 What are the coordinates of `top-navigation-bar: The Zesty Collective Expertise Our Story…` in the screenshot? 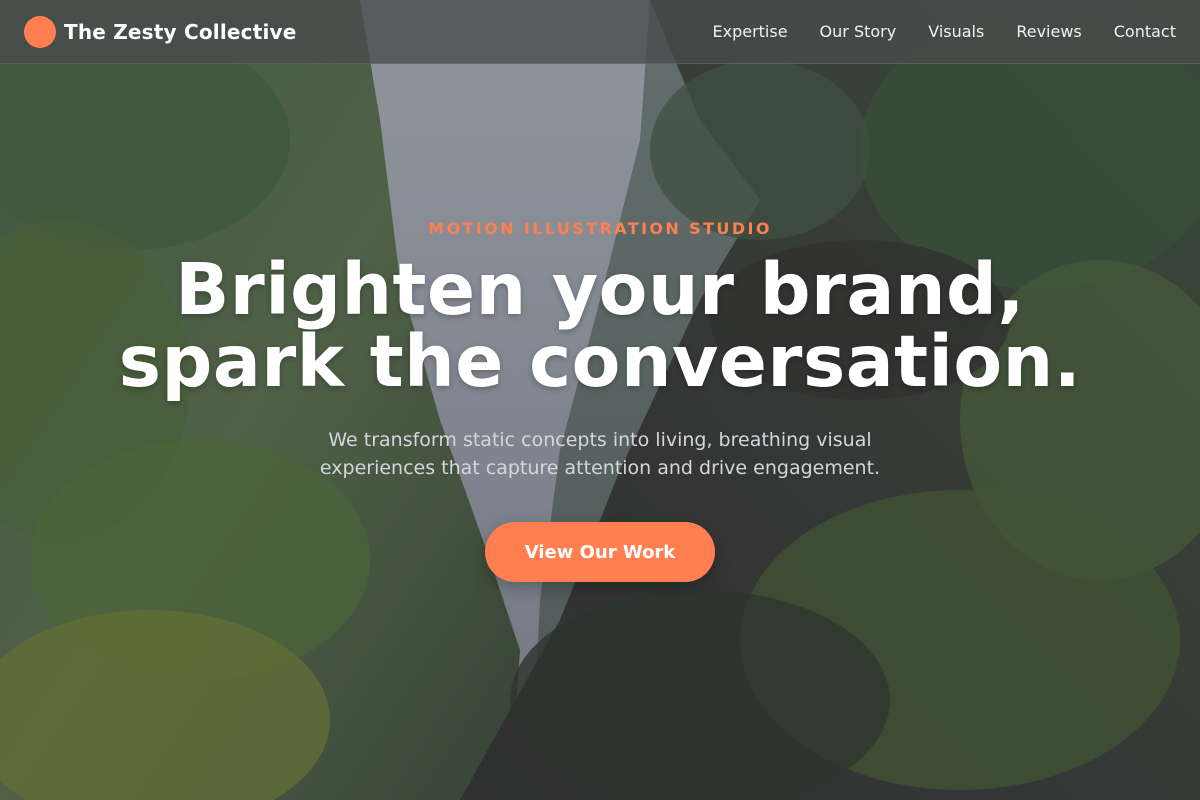 It's located at (600, 32).